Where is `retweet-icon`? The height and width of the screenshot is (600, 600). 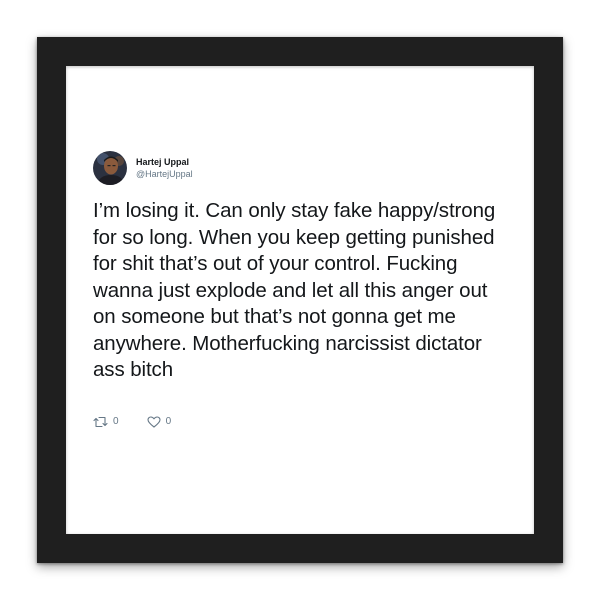 retweet-icon is located at coordinates (100, 421).